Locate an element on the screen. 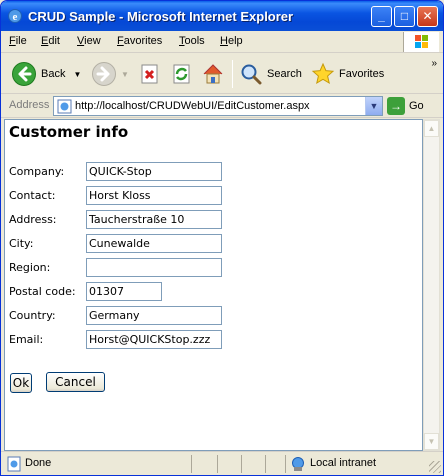 Image resolution: width=444 pixels, height=476 pixels. local-intranet-icon is located at coordinates (298, 464).